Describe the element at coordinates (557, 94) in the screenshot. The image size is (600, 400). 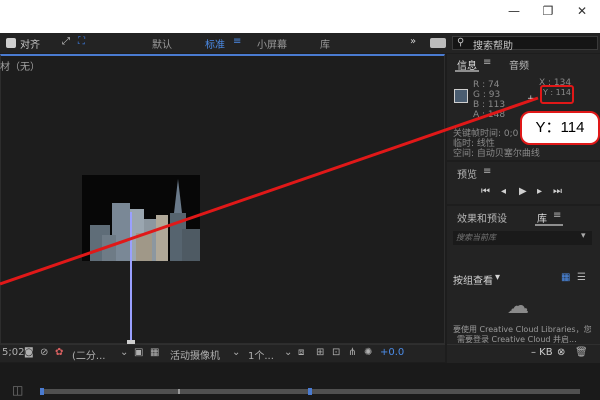
I see `annotation-highlight-box` at that location.